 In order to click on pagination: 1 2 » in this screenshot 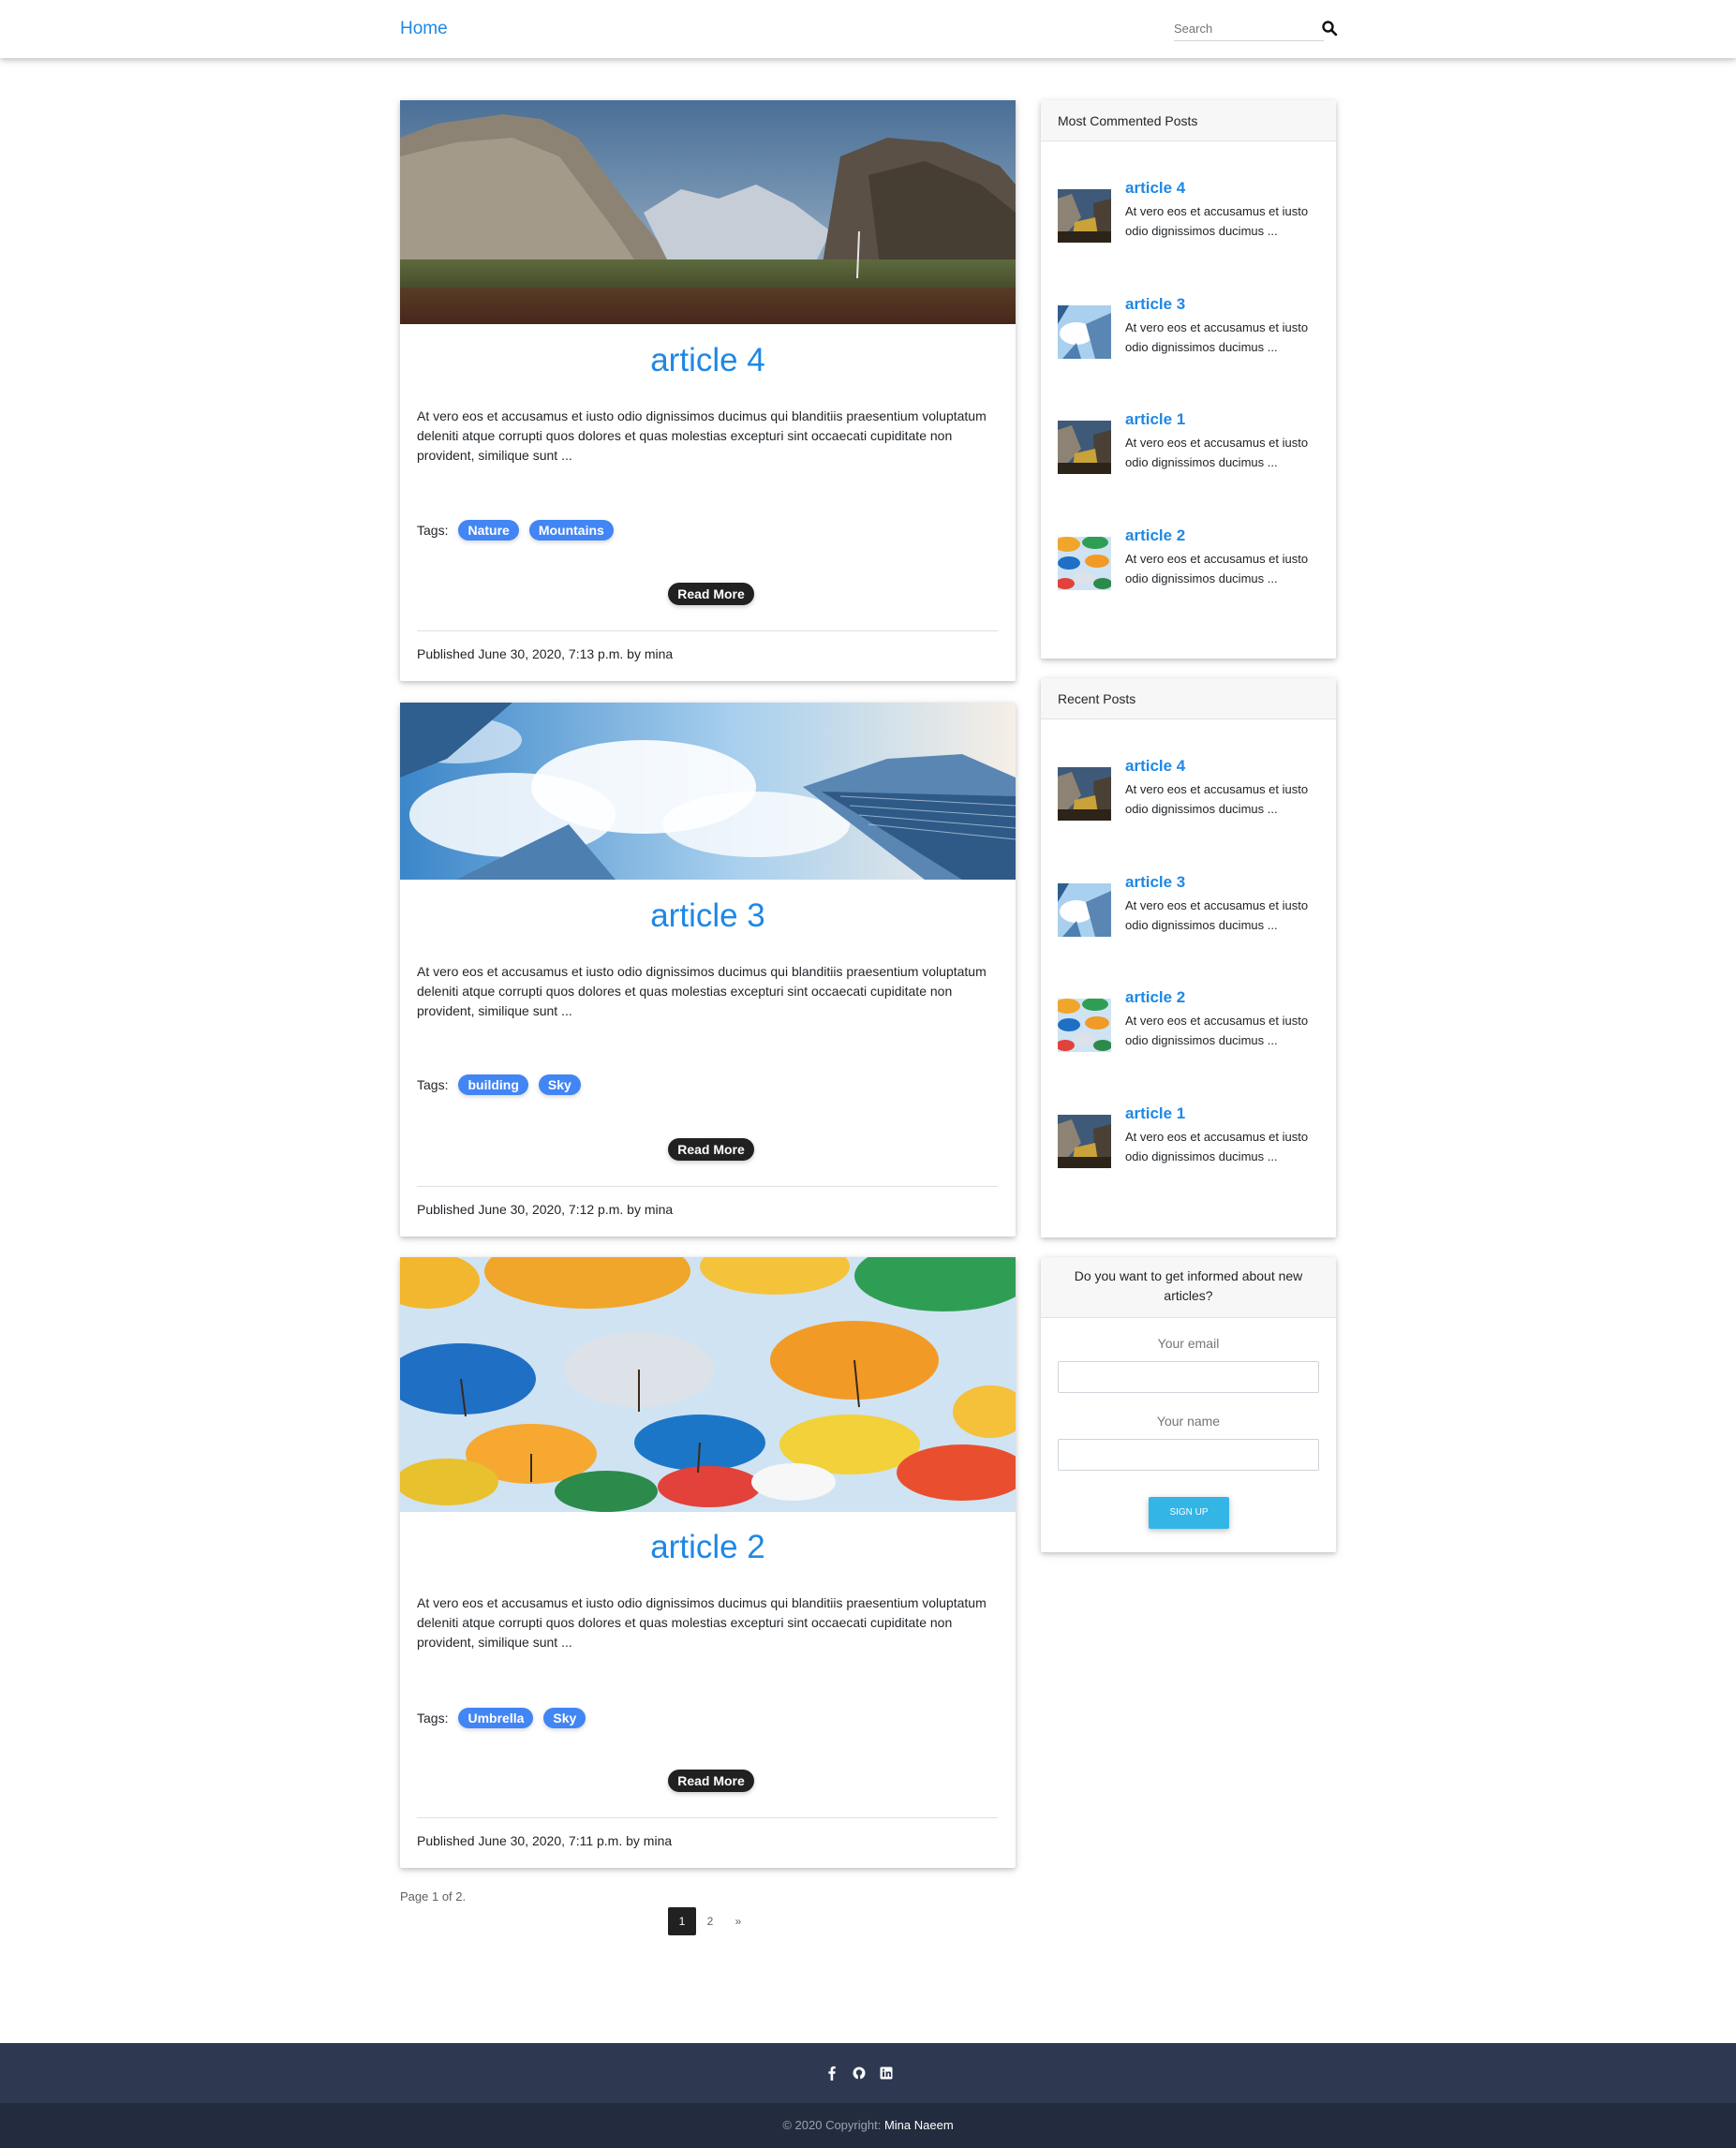, I will do `click(710, 1921)`.